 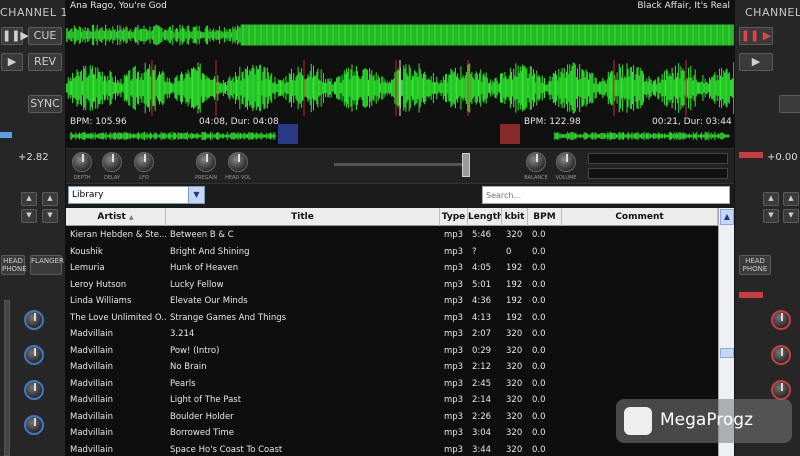 I want to click on rev-button: REV, so click(x=45, y=62).